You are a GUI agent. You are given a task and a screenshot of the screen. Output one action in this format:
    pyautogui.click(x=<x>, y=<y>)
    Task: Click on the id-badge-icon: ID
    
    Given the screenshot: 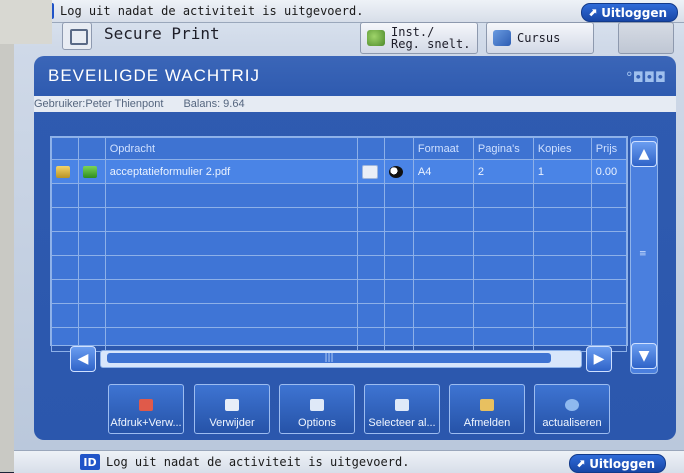 What is the action you would take?
    pyautogui.click(x=90, y=462)
    